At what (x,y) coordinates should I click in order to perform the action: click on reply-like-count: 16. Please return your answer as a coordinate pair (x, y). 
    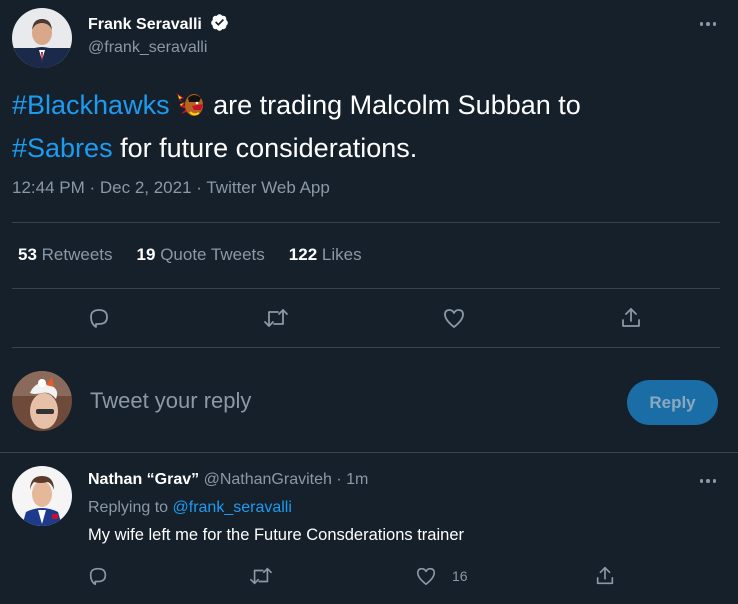
    Looking at the image, I should click on (460, 576).